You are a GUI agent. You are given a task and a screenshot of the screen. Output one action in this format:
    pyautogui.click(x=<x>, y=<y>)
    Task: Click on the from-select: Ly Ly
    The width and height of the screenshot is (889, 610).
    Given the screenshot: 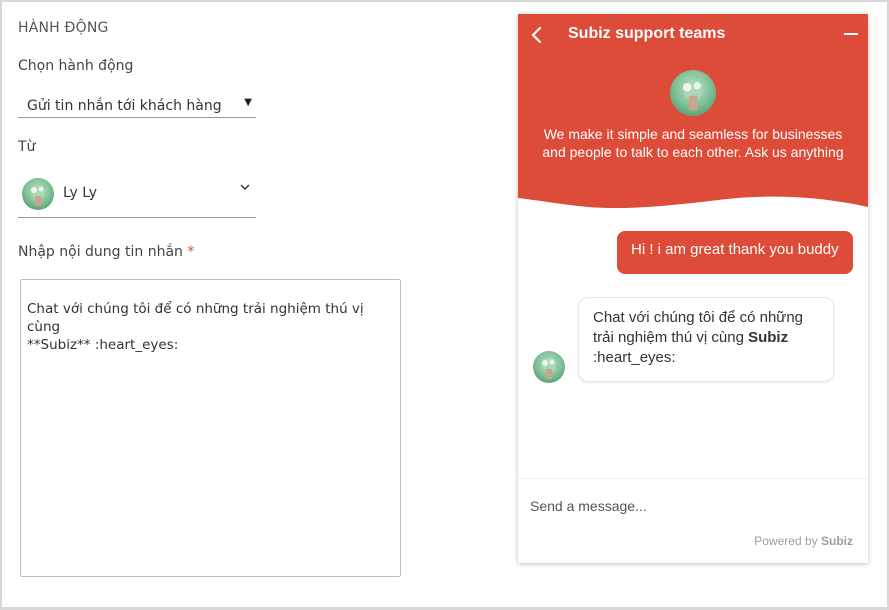 What is the action you would take?
    pyautogui.click(x=137, y=196)
    